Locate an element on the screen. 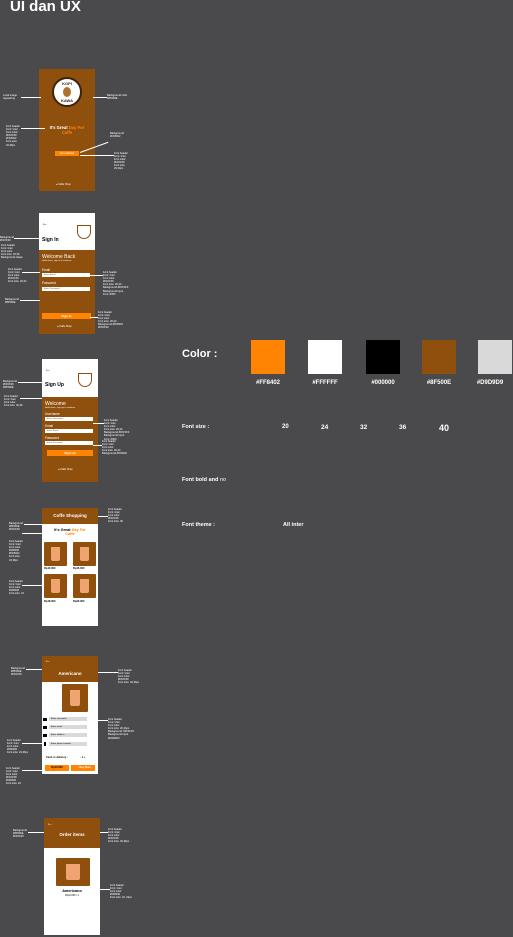 This screenshot has width=513, height=937. price-3: Rp18.000 is located at coordinates (50, 601).